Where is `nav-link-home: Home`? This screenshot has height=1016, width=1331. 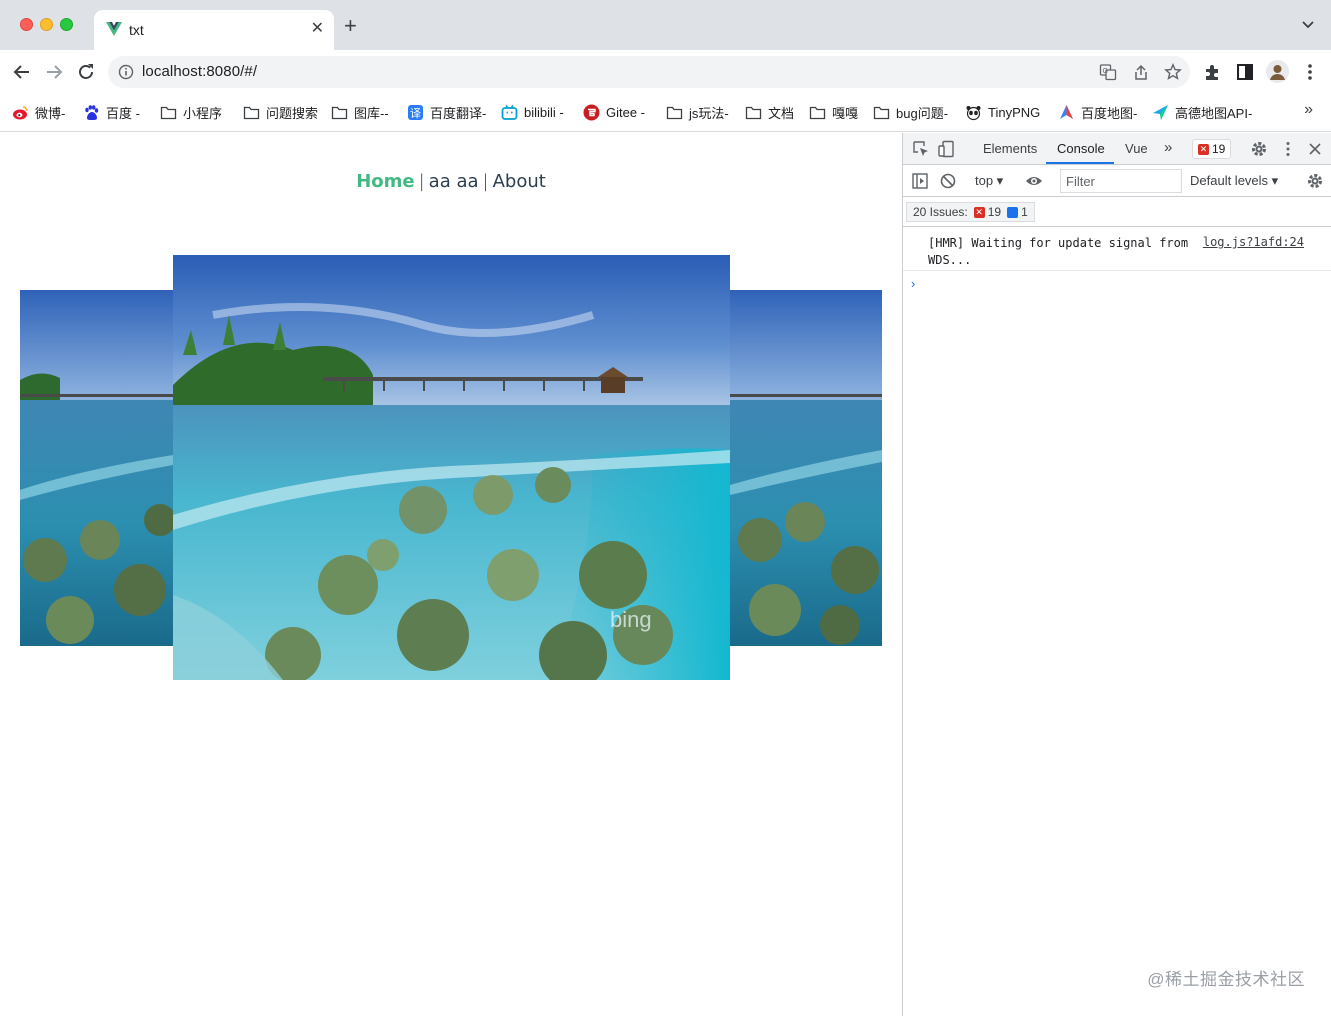
nav-link-home: Home is located at coordinates (385, 181).